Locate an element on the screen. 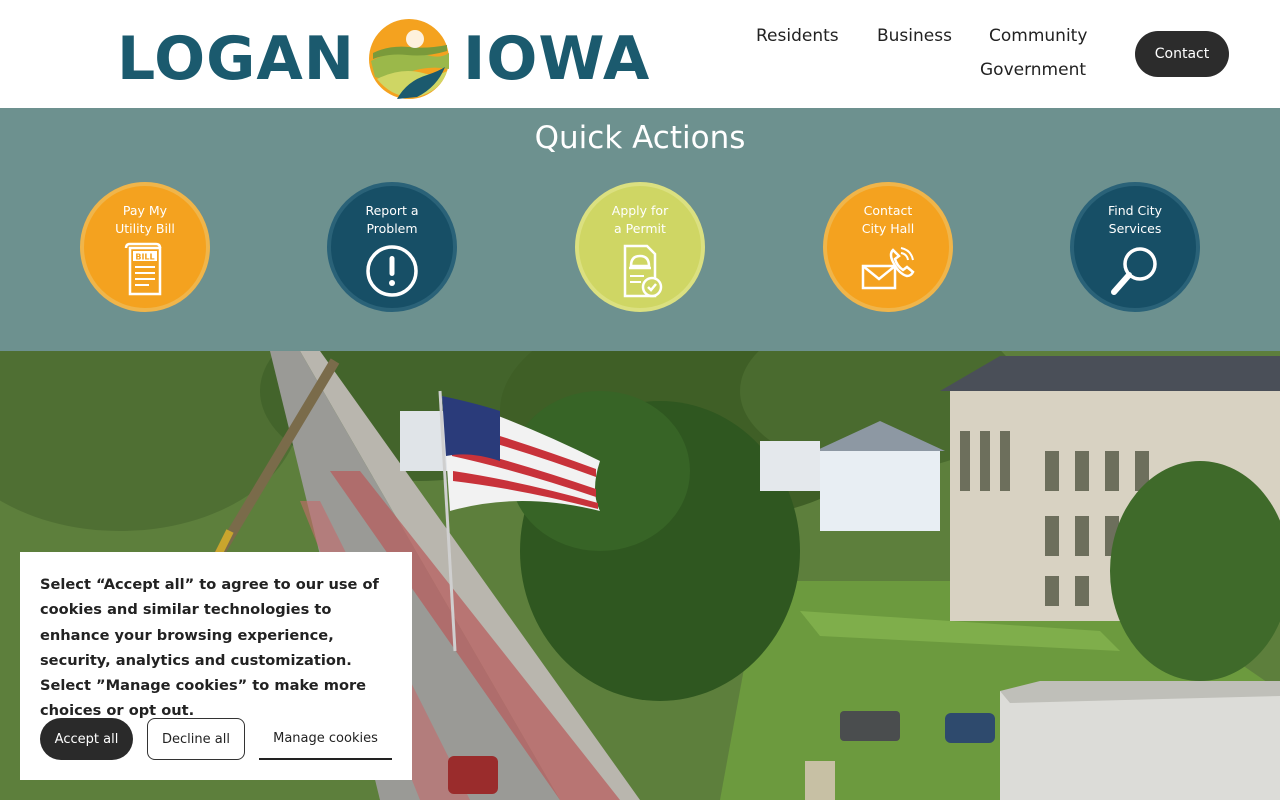  quick-action-pay-utility-bill: Pay My Utility Bill BILL is located at coordinates (145, 247).